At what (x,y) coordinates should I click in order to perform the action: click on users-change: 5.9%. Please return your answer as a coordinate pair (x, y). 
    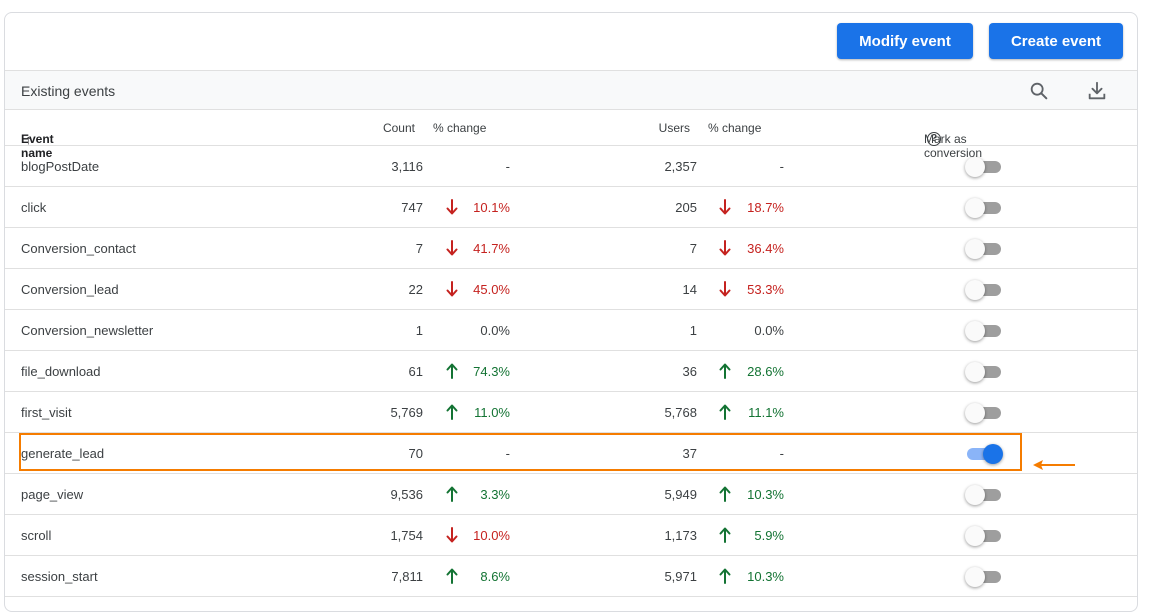
    Looking at the image, I should click on (769, 535).